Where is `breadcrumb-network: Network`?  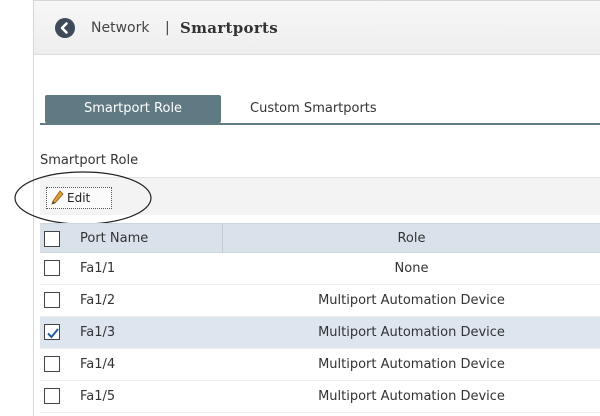
breadcrumb-network: Network is located at coordinates (120, 28).